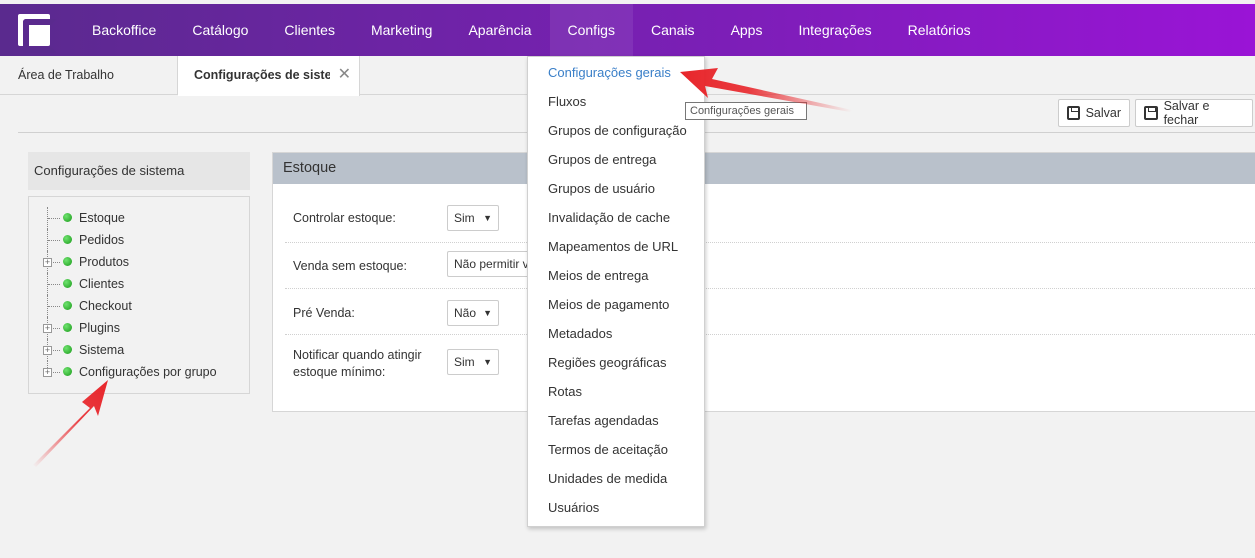  I want to click on save-close-button: Salvar e fechar, so click(1194, 113).